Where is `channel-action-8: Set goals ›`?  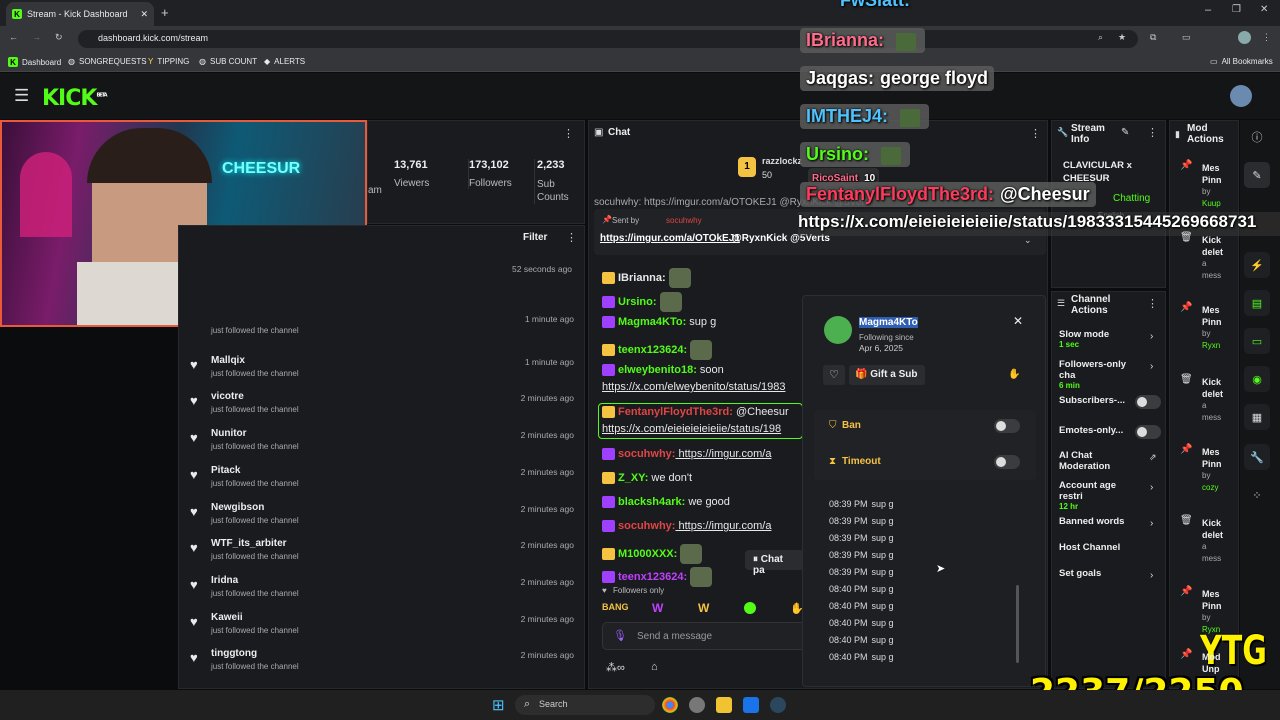
channel-action-8: Set goals › is located at coordinates (1109, 574).